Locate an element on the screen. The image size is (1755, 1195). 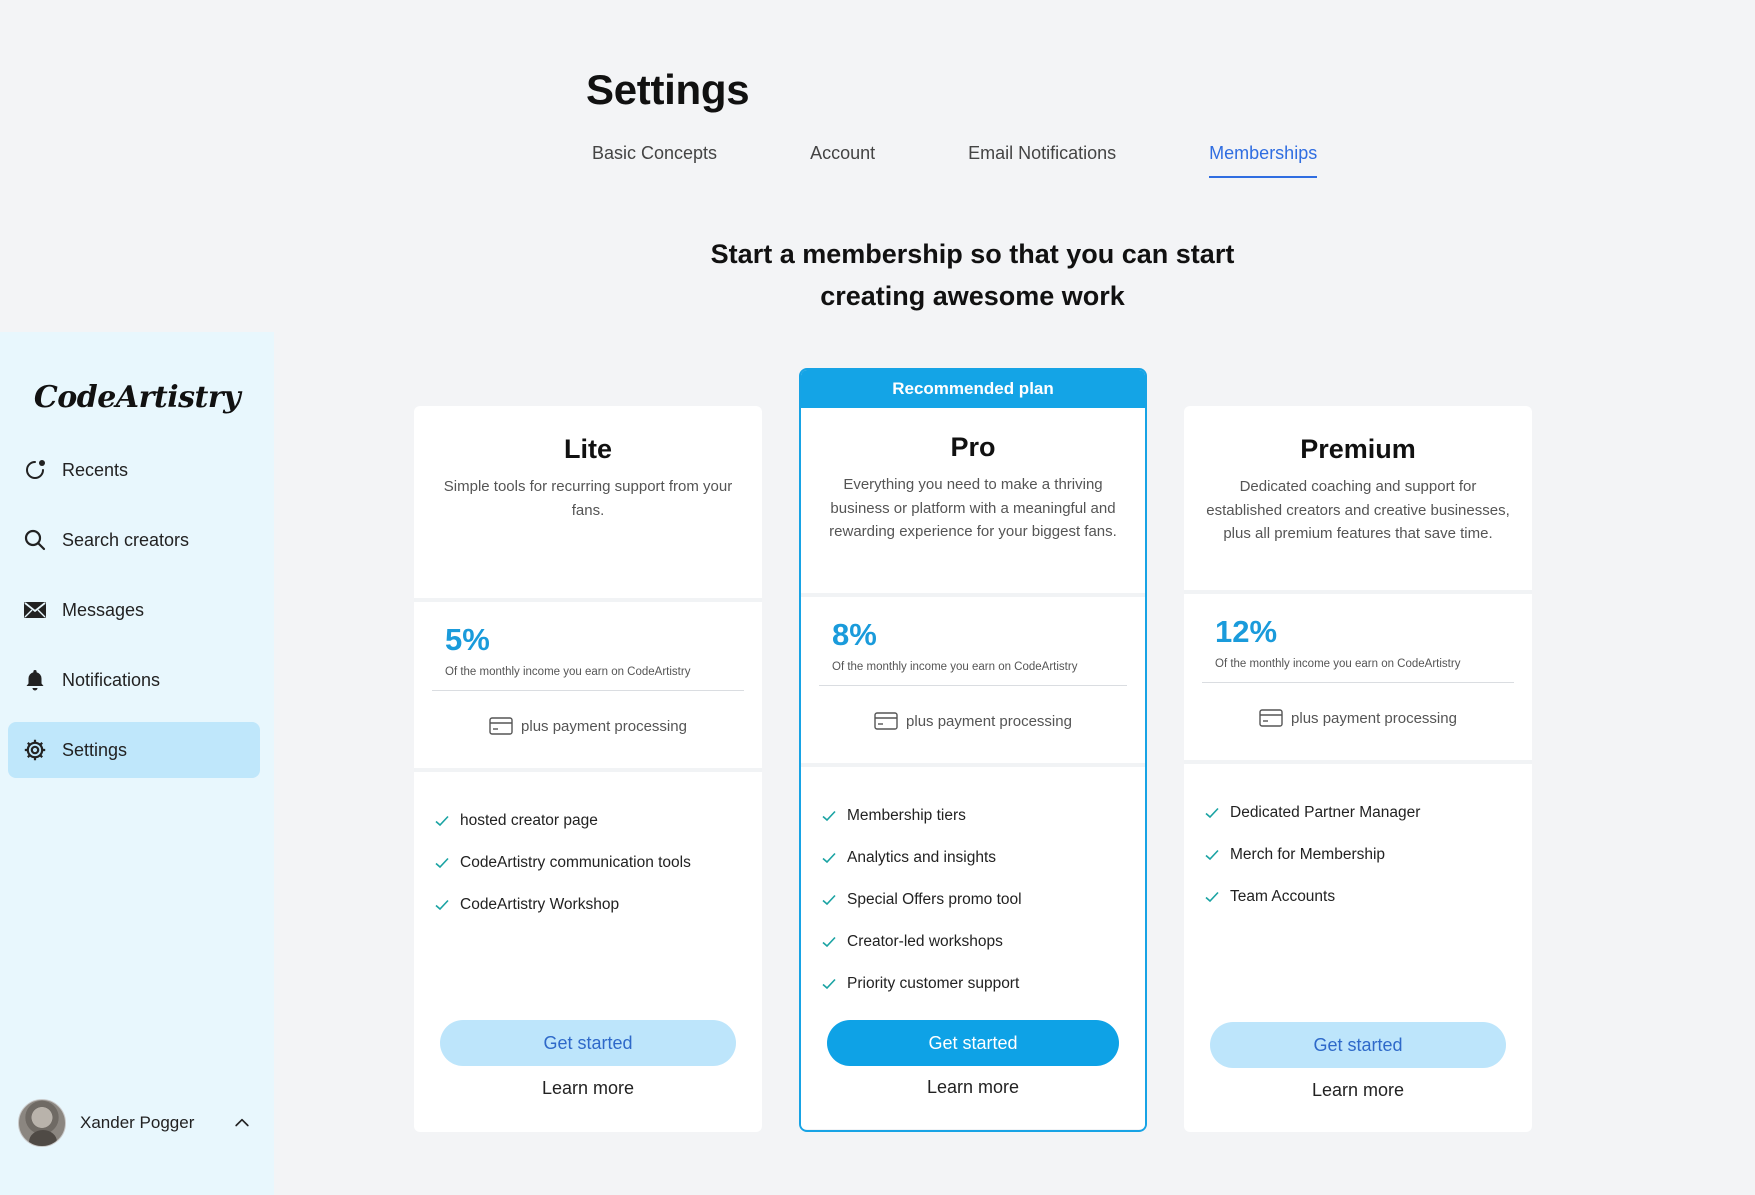
feature-item: Dedicated Partner Manager is located at coordinates (1358, 813).